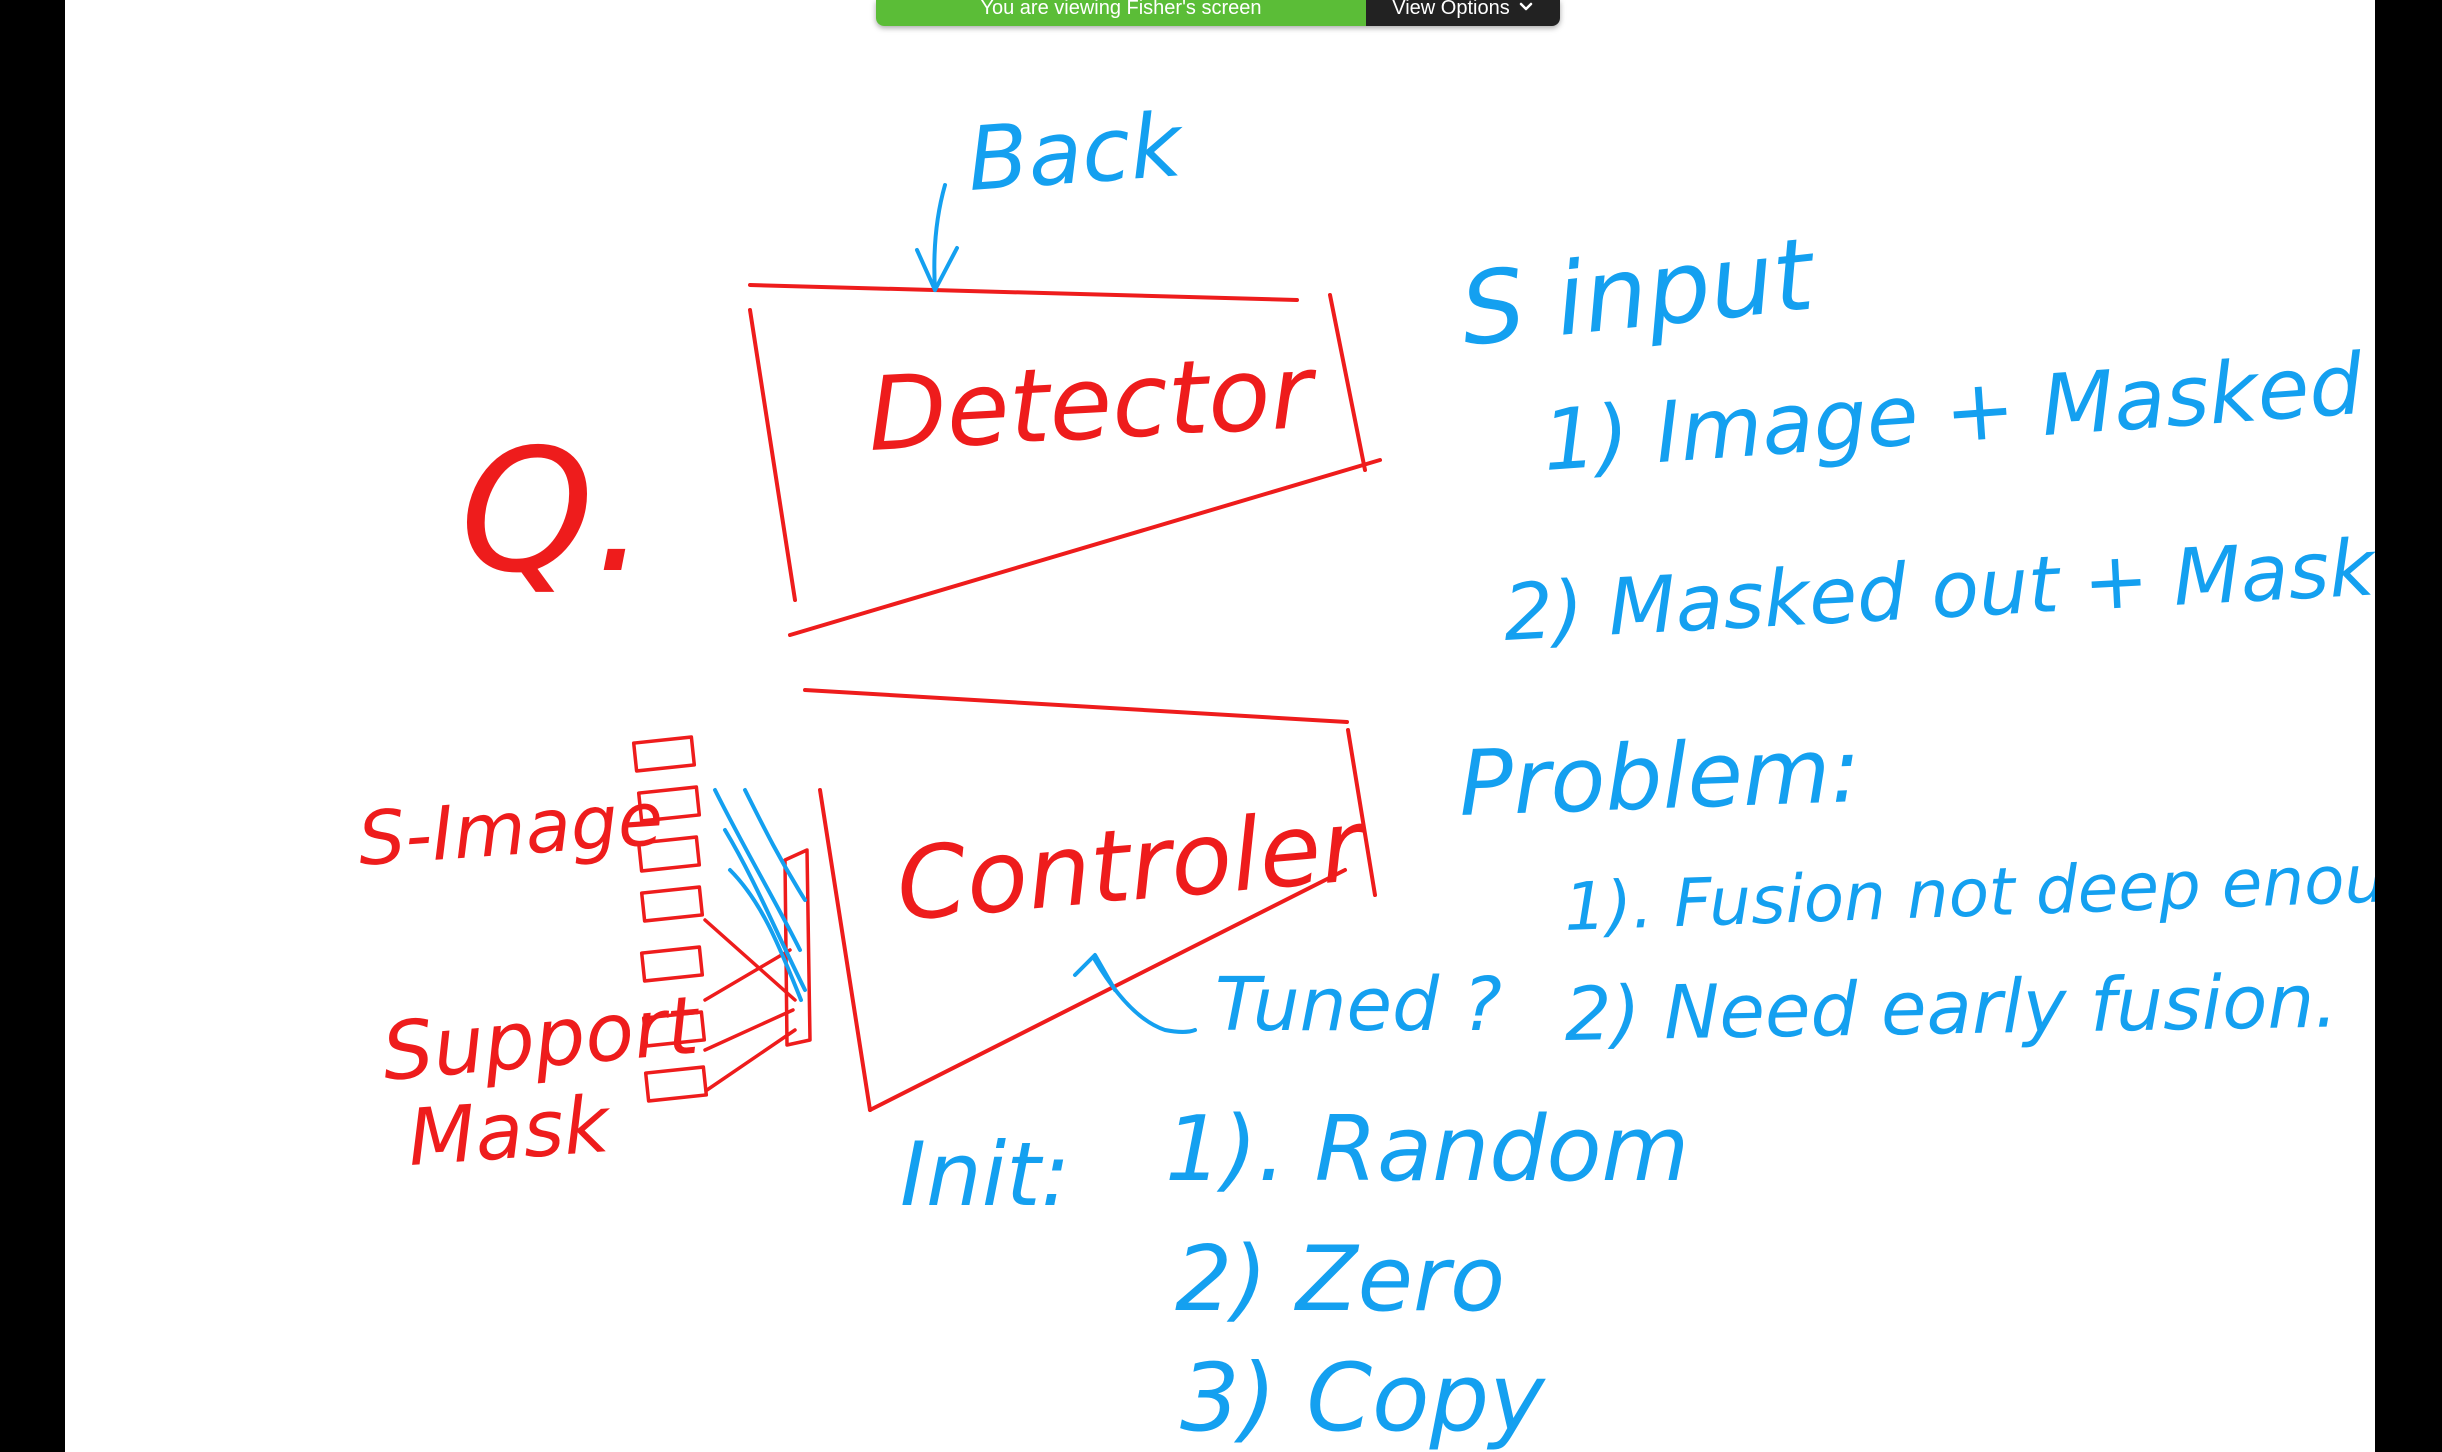 The height and width of the screenshot is (1452, 2442). Describe the element at coordinates (1340, 1279) in the screenshot. I see `init-item-zero: 2) Zero` at that location.